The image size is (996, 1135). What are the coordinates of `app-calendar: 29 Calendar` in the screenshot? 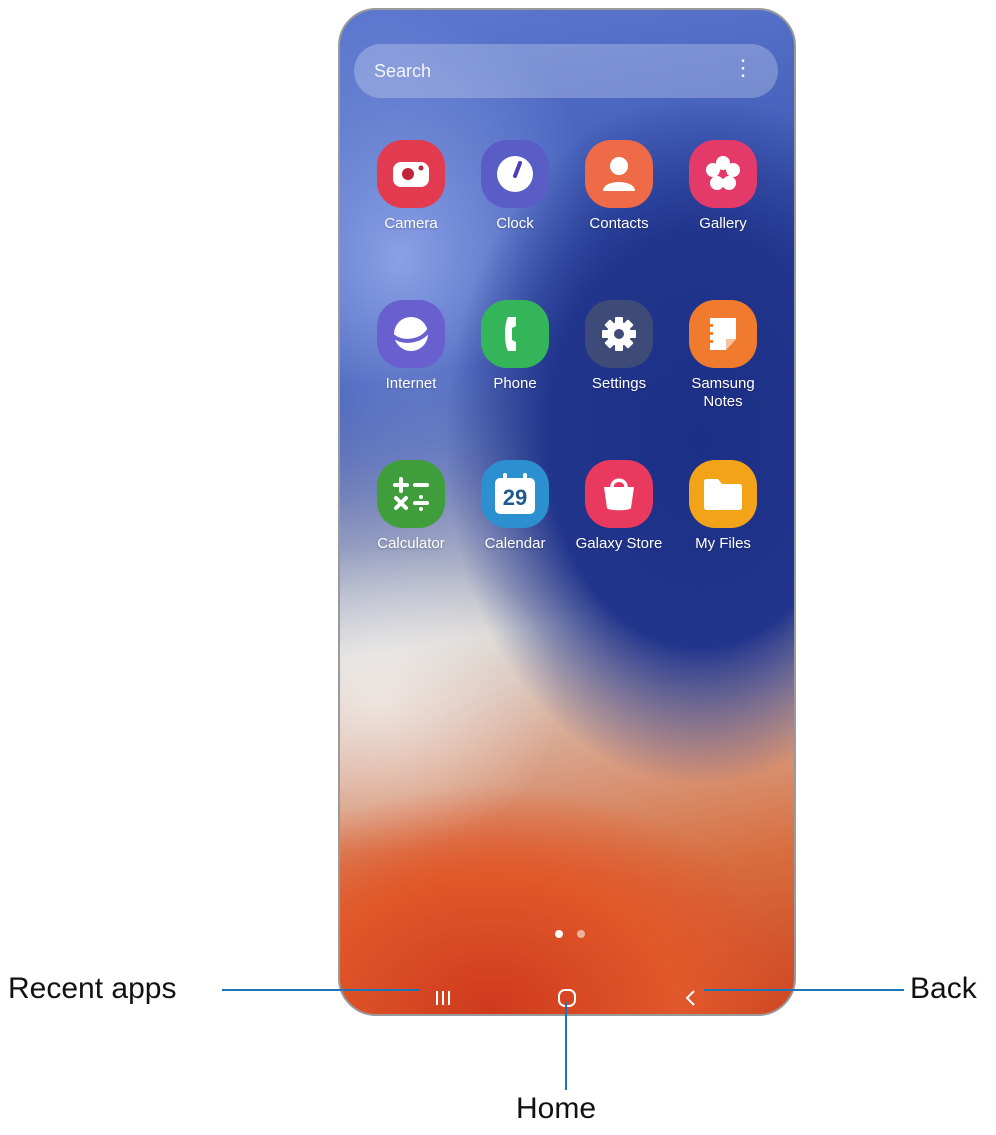 It's located at (515, 506).